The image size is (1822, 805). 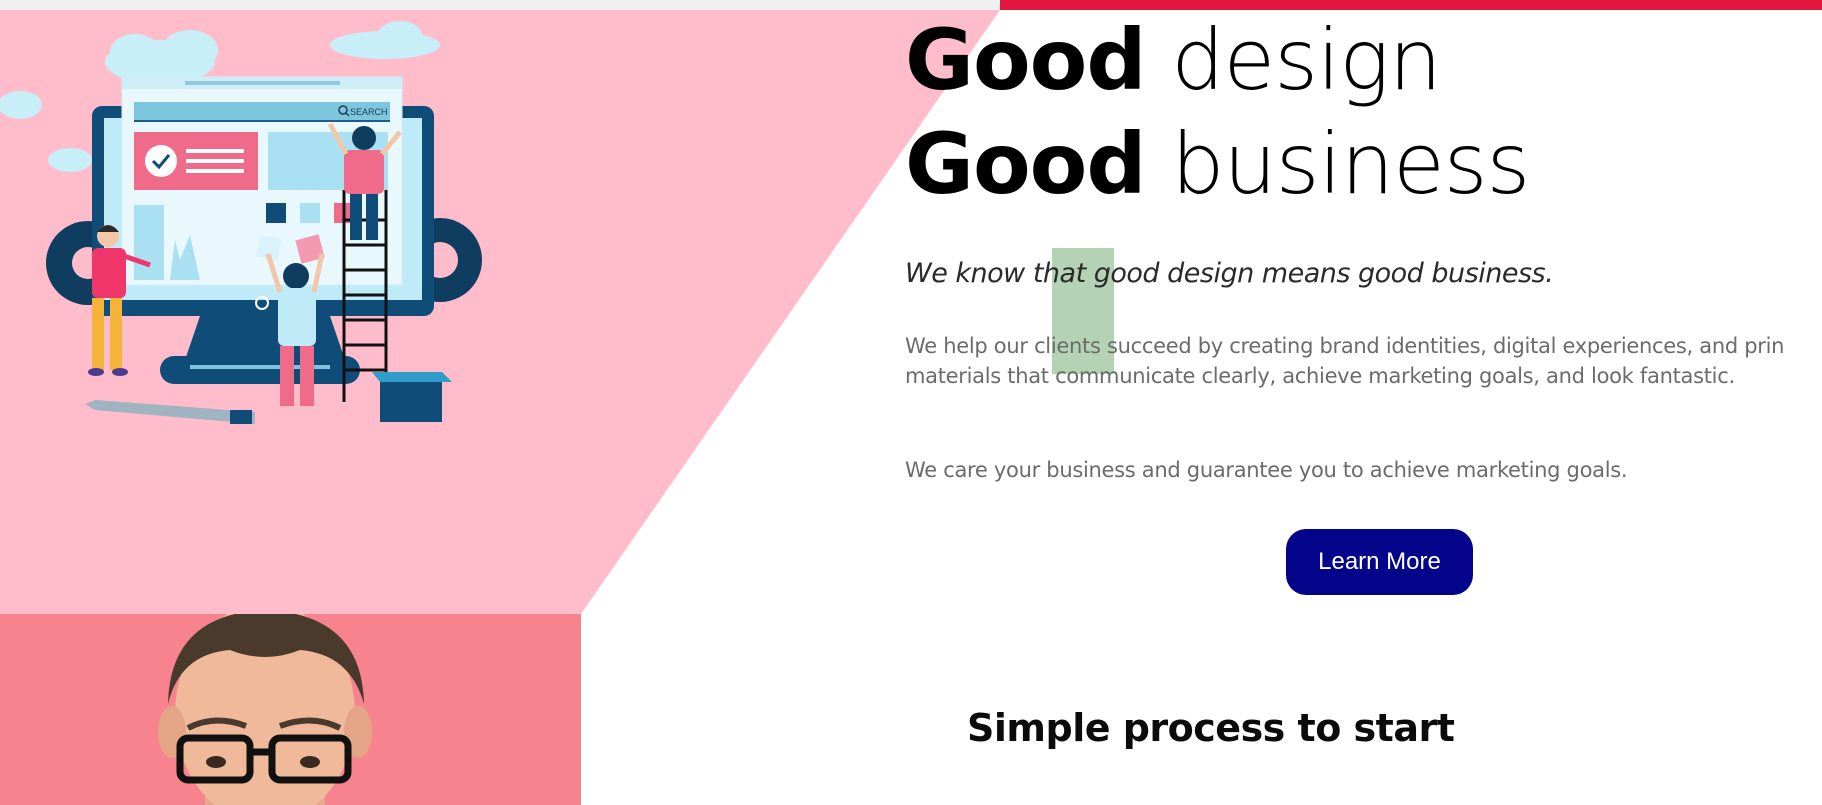 I want to click on top-strip, so click(x=500, y=5).